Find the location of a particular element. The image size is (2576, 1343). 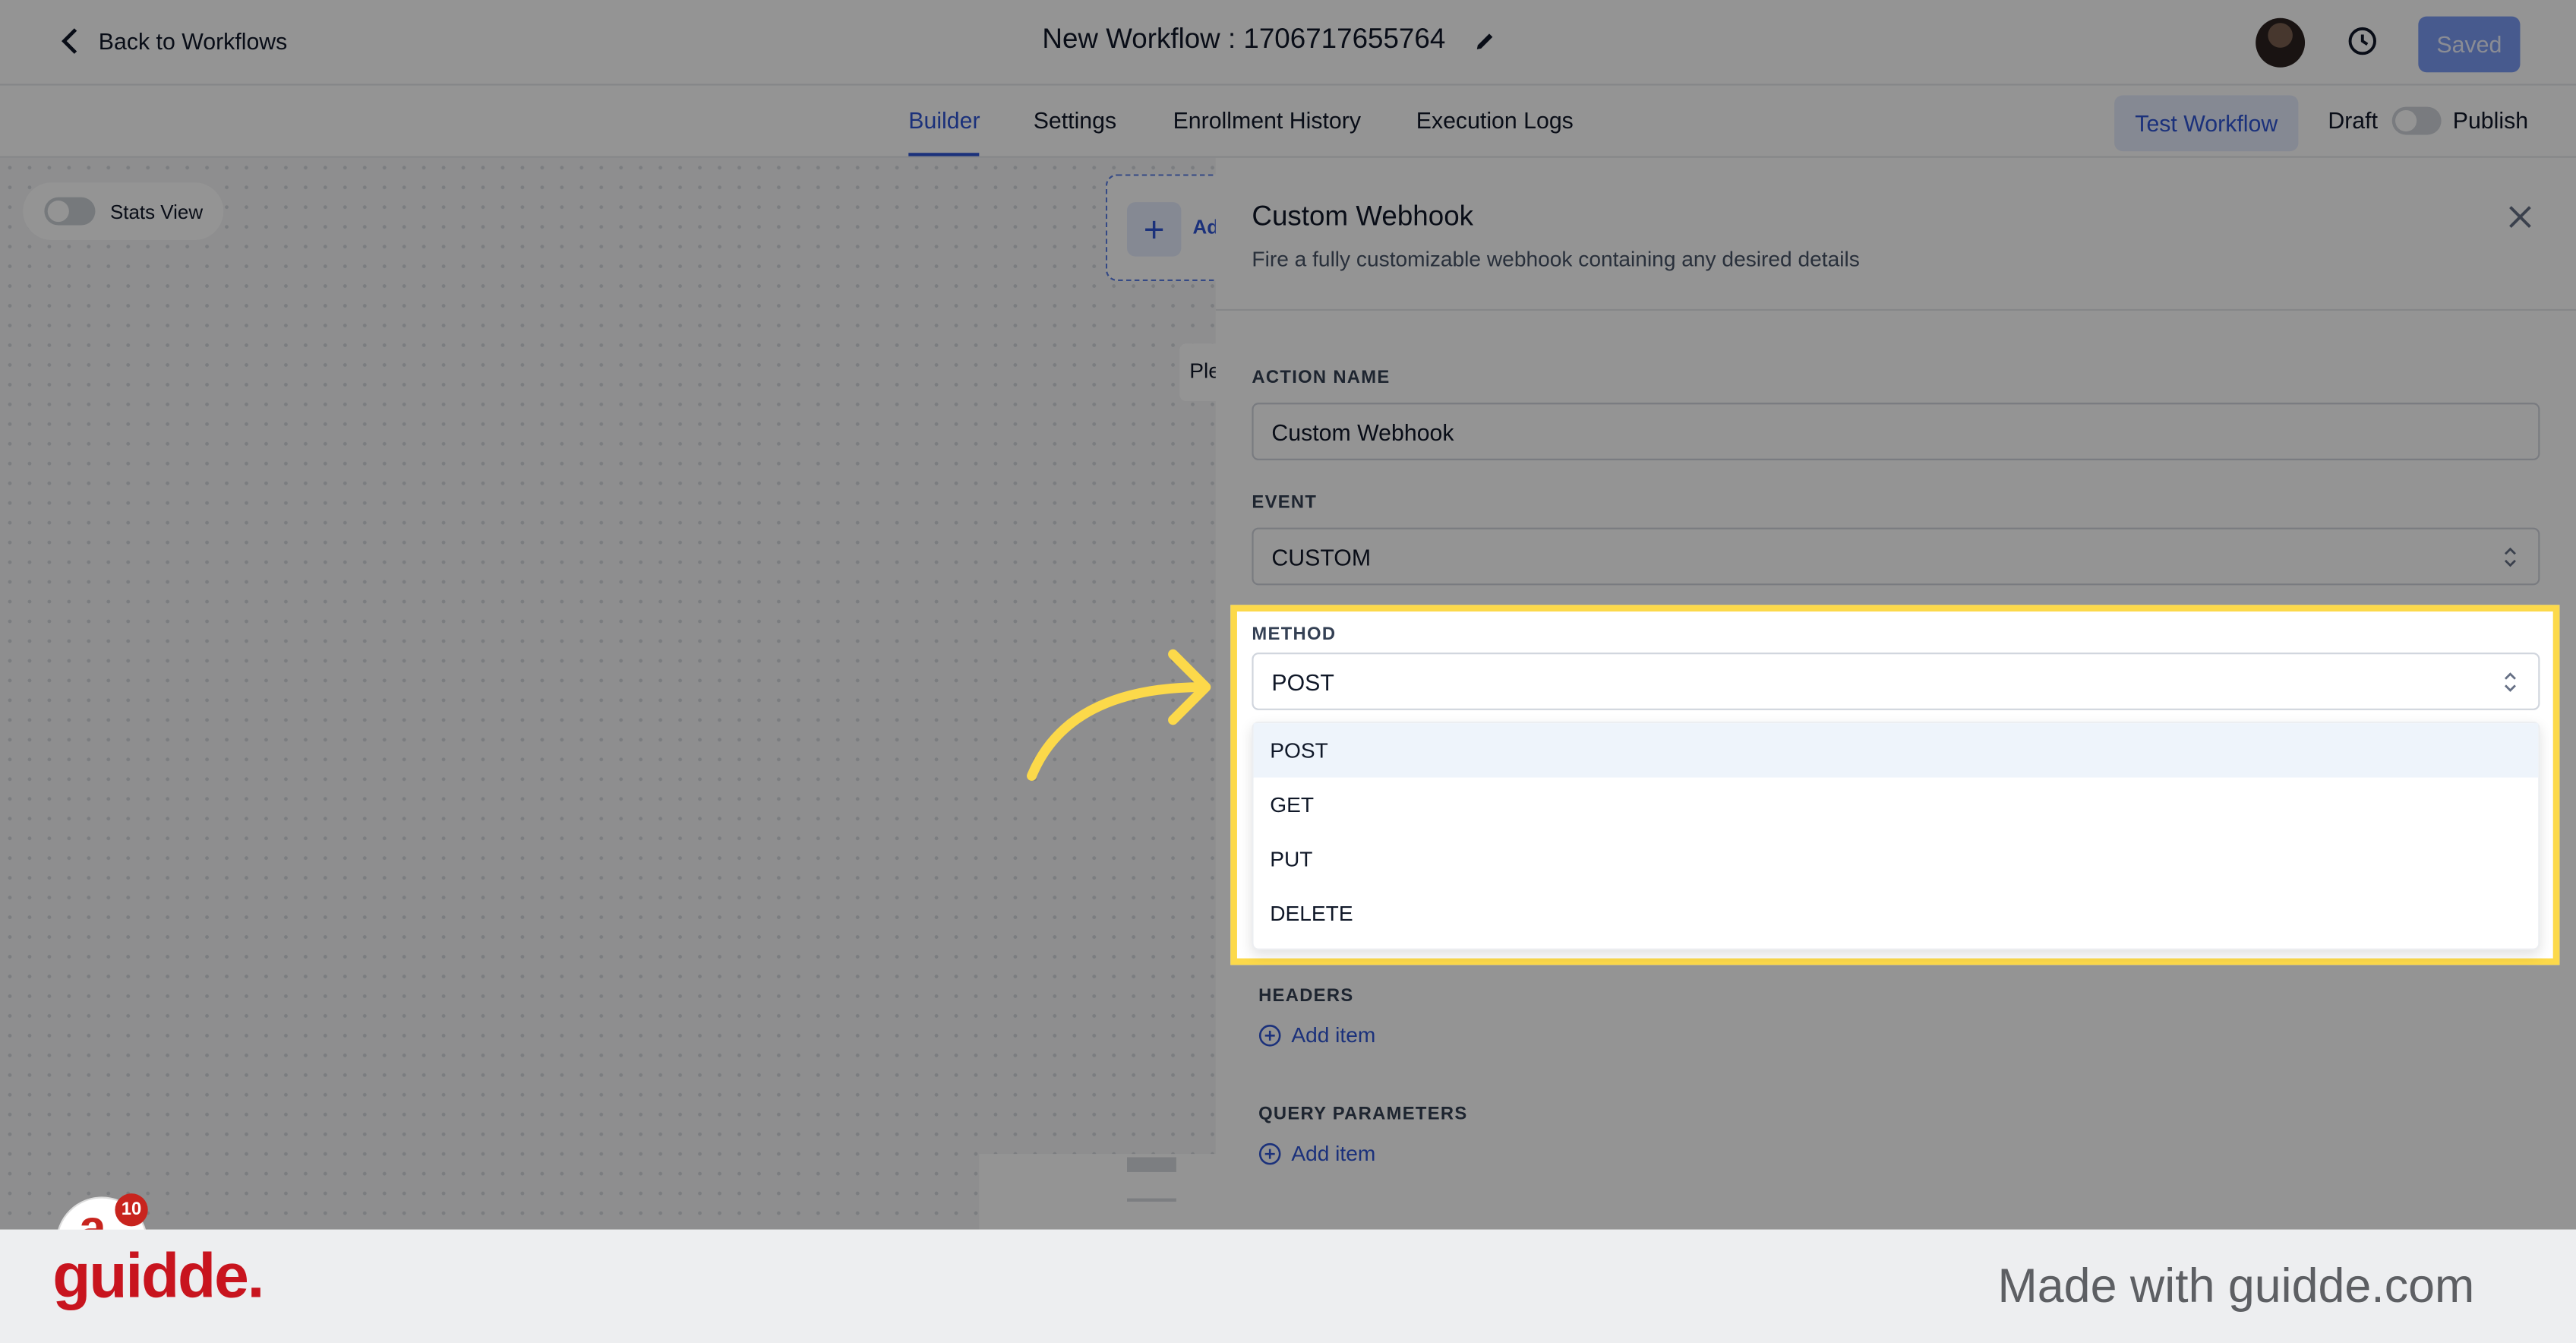

method-select-value: POST is located at coordinates (1302, 682).